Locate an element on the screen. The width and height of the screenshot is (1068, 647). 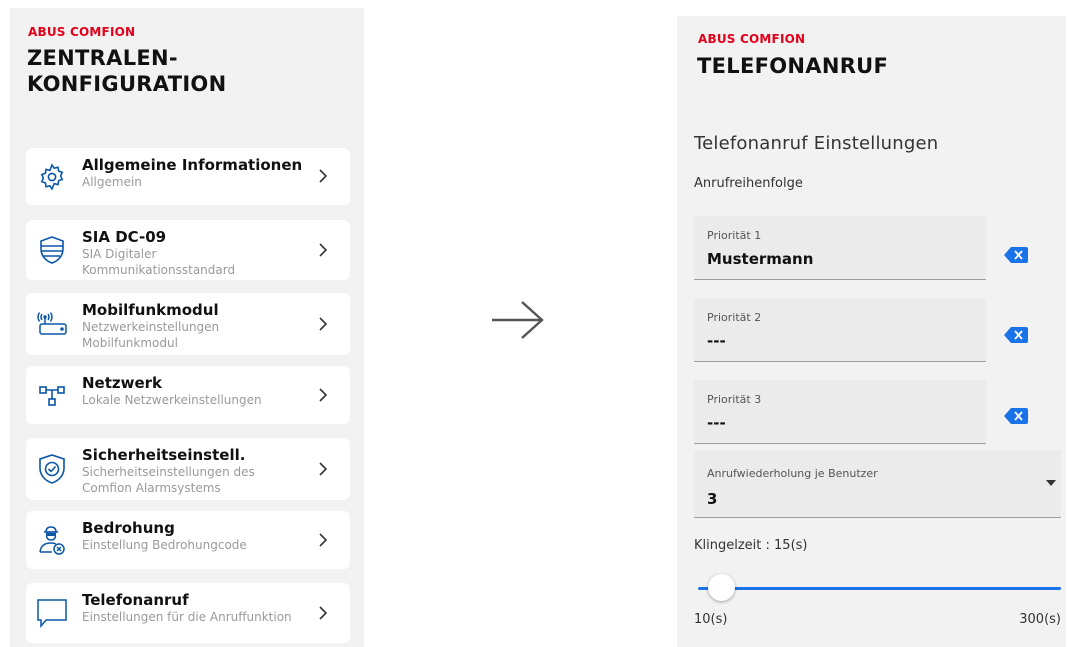
slider-min-label: 10(s) is located at coordinates (711, 619).